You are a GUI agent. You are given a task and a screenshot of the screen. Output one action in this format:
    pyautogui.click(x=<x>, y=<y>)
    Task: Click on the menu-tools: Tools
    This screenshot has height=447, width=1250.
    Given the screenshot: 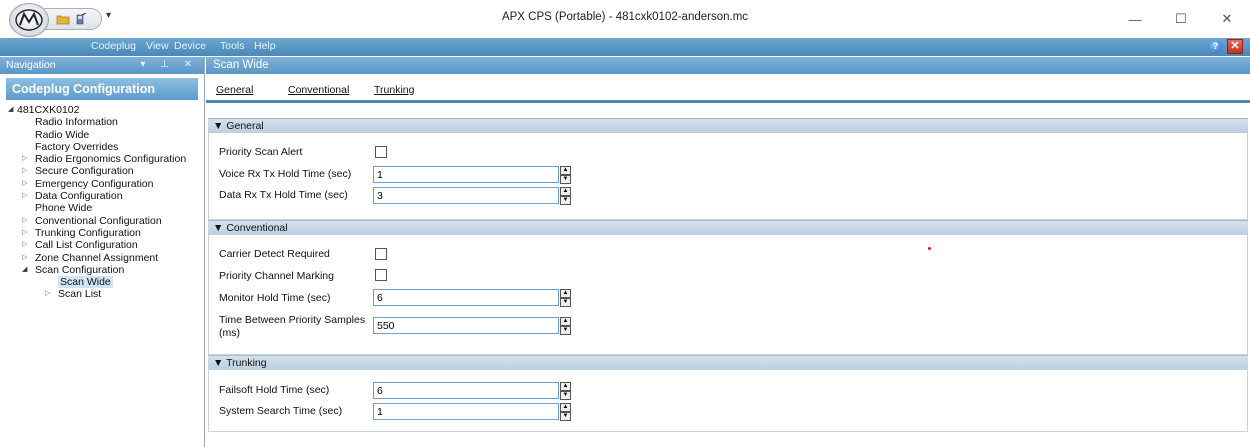 What is the action you would take?
    pyautogui.click(x=232, y=46)
    